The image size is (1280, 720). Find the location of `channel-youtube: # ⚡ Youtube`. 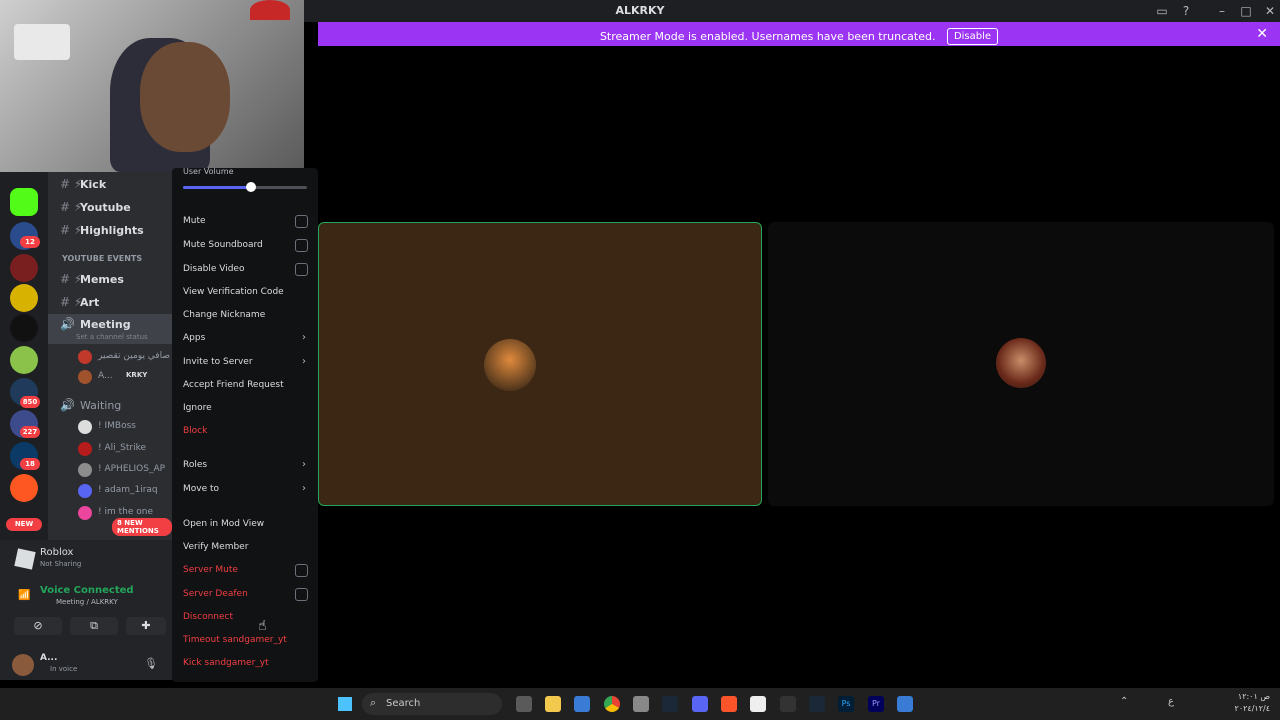

channel-youtube: # ⚡ Youtube is located at coordinates (110, 207).